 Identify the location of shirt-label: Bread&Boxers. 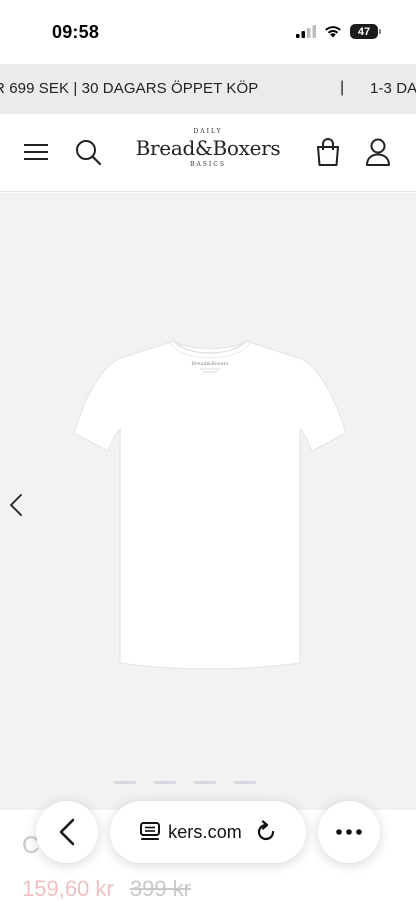
(210, 364).